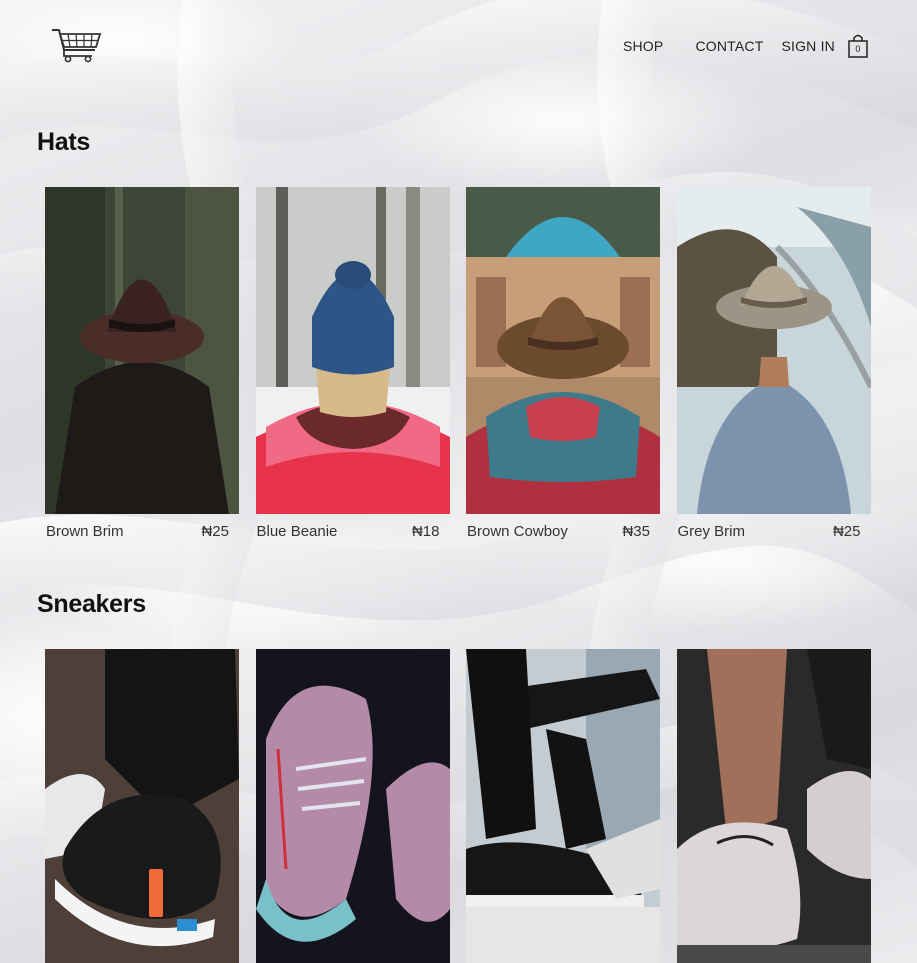 The image size is (917, 963). What do you see at coordinates (425, 531) in the screenshot?
I see `product-price: ₦18` at bounding box center [425, 531].